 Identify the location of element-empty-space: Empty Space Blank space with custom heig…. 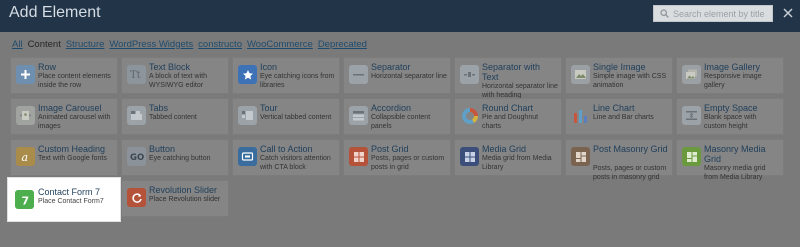
(730, 116).